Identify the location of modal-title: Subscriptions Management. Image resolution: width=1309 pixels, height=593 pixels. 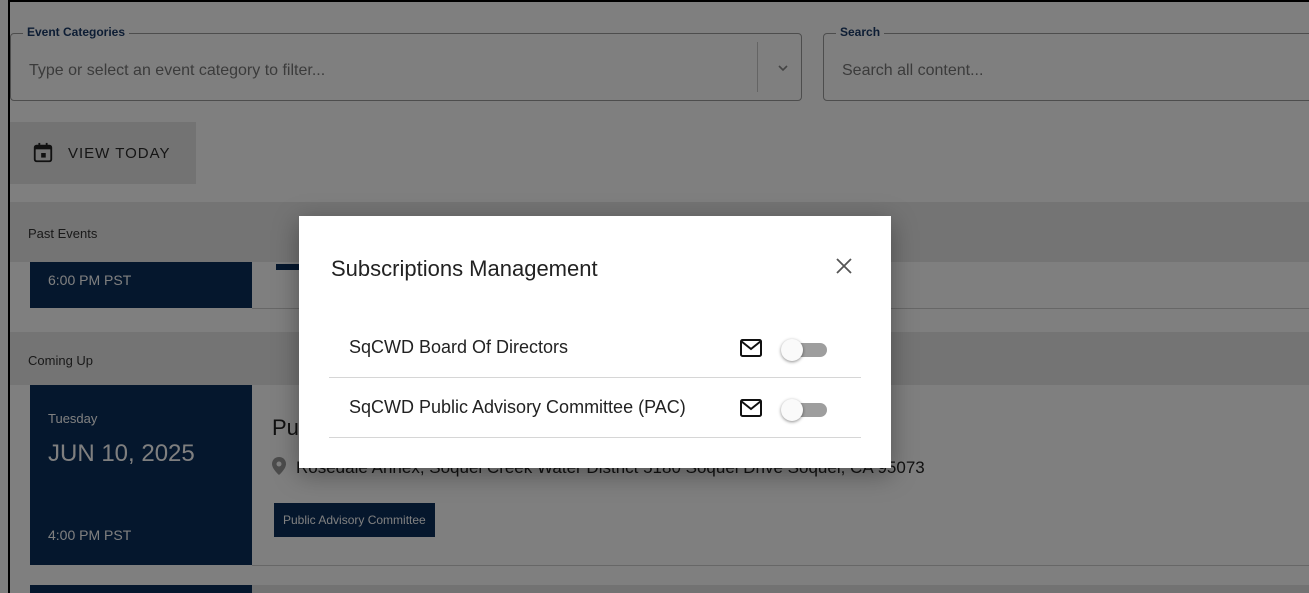
(464, 268).